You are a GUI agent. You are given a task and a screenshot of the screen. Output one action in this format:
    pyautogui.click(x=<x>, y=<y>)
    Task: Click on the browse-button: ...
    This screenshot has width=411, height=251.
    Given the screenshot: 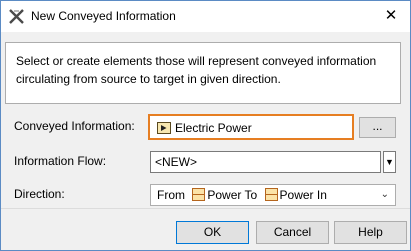 What is the action you would take?
    pyautogui.click(x=377, y=127)
    